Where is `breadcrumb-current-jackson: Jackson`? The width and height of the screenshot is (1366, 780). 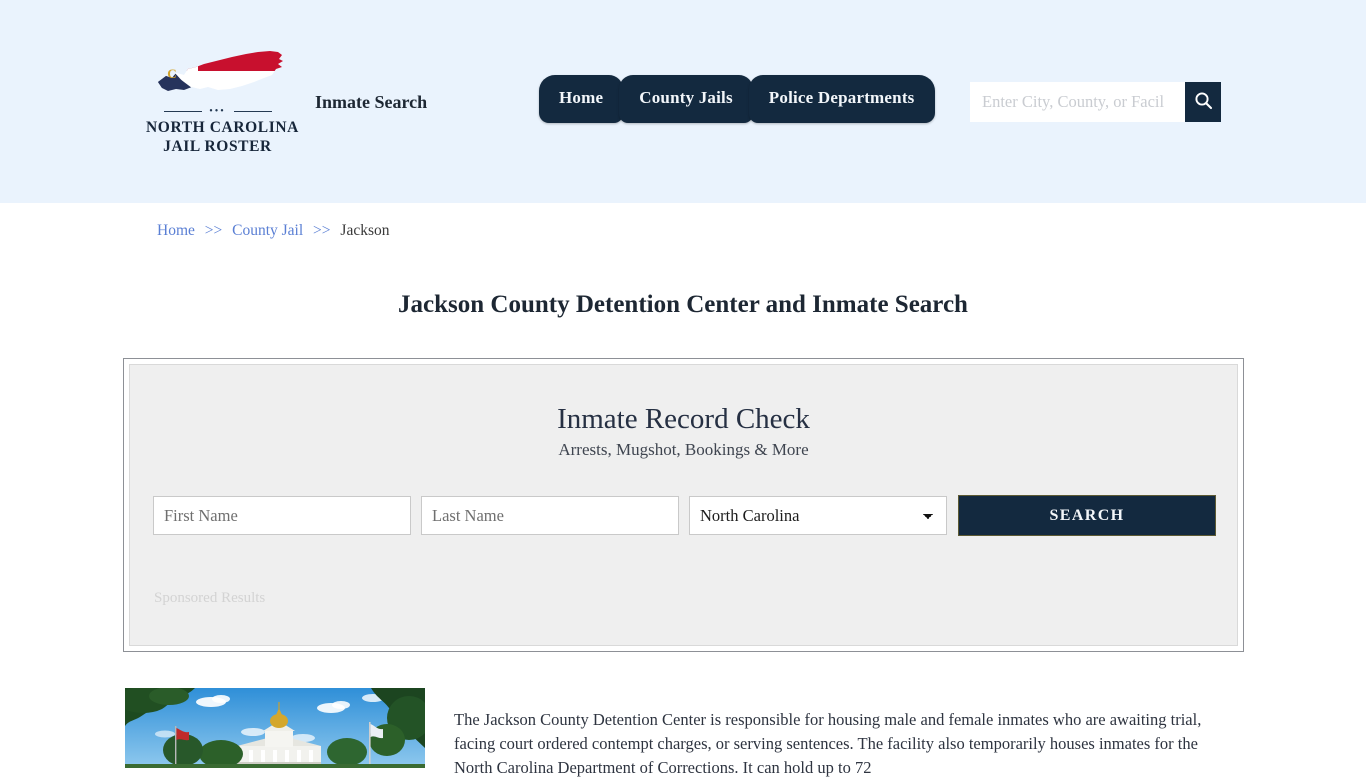
breadcrumb-current-jackson: Jackson is located at coordinates (364, 230).